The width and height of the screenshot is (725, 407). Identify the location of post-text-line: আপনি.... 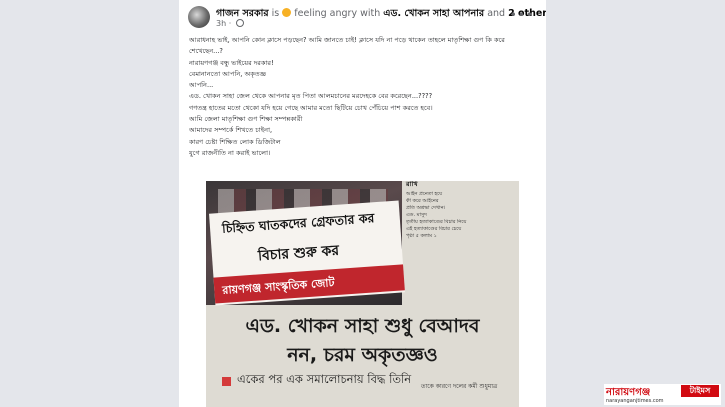
(201, 85).